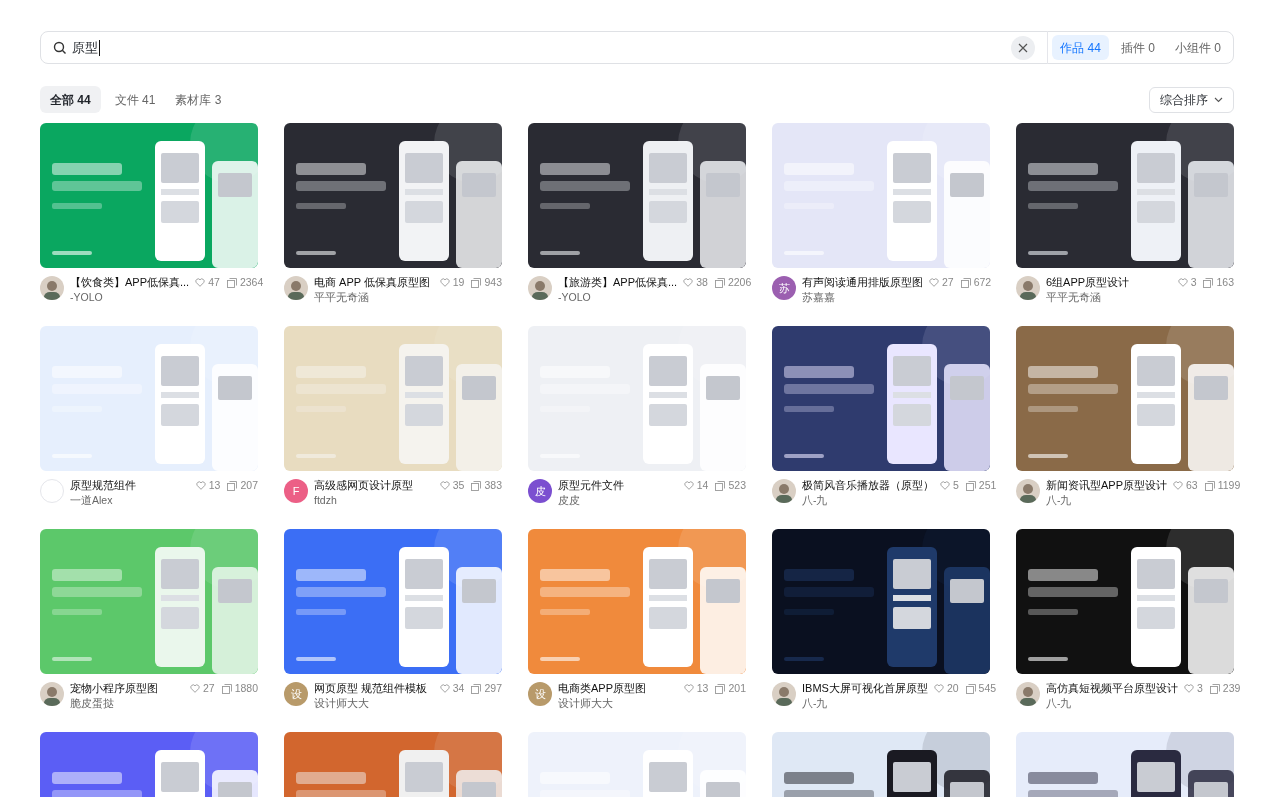 The width and height of the screenshot is (1280, 797). I want to click on search-tab: 作品 44, so click(1080, 47).